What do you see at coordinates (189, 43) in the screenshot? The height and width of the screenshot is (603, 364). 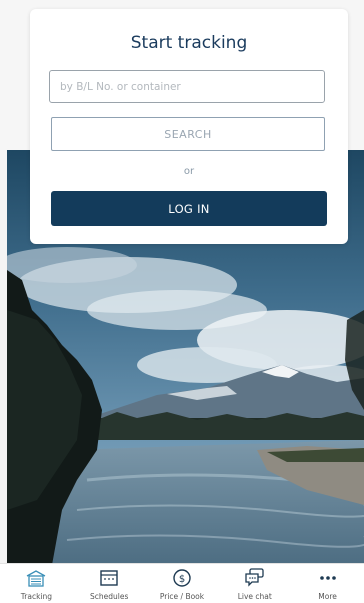 I see `card-title: Start tracking` at bounding box center [189, 43].